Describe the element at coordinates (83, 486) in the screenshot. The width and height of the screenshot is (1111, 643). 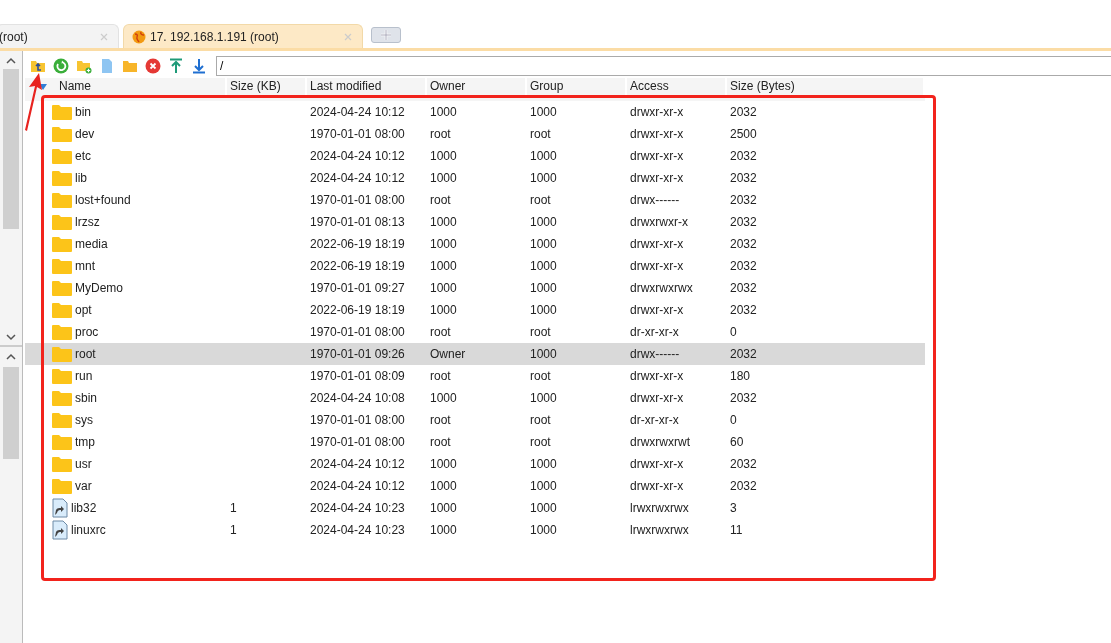
I see `file-name: var` at that location.